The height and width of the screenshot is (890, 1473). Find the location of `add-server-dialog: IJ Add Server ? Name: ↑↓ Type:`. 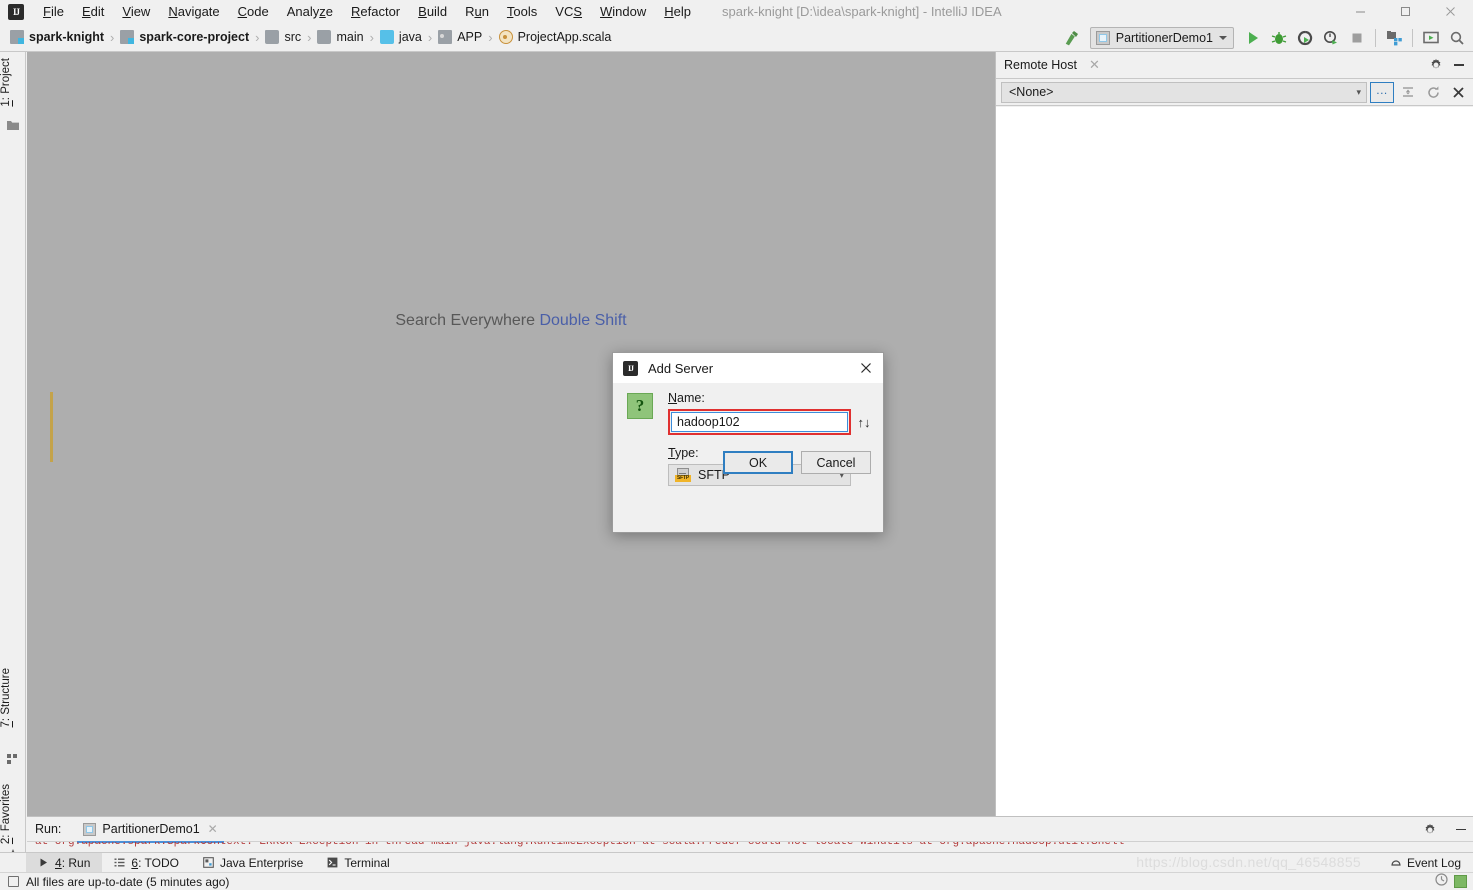

add-server-dialog: IJ Add Server ? Name: ↑↓ Type: is located at coordinates (748, 442).